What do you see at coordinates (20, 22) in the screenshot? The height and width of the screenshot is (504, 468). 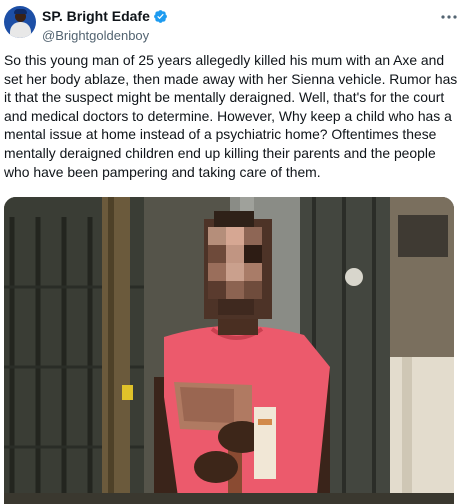 I see `author-avatar` at bounding box center [20, 22].